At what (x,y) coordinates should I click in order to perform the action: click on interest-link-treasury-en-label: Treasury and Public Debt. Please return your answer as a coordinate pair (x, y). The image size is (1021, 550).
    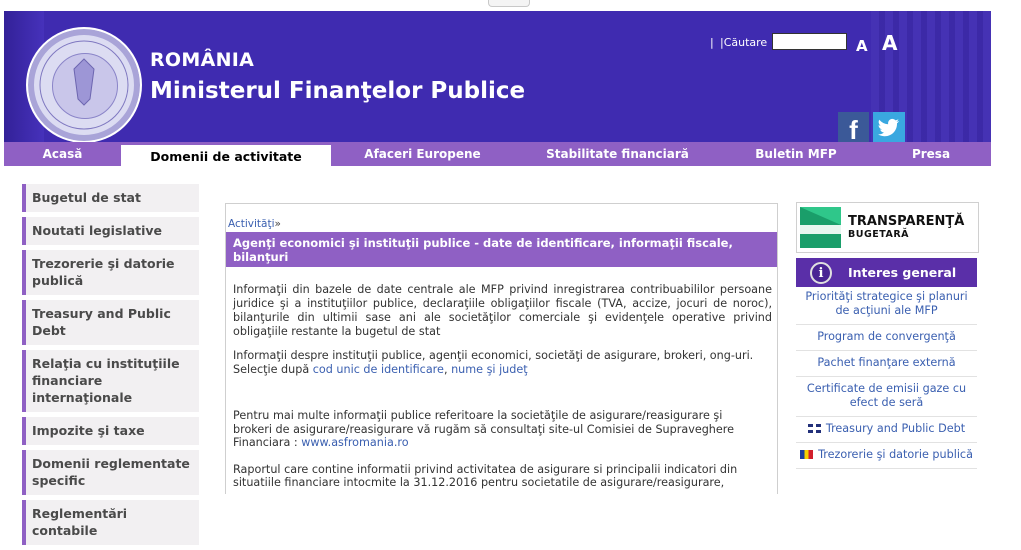
    Looking at the image, I should click on (895, 428).